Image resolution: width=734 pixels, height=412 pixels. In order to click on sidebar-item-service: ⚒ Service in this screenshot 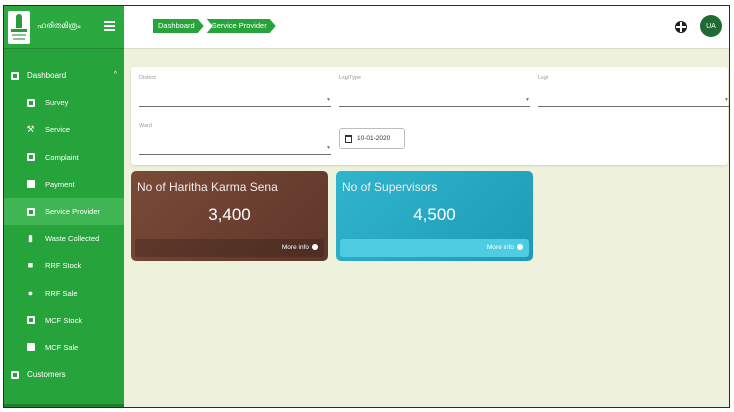, I will do `click(64, 129)`.